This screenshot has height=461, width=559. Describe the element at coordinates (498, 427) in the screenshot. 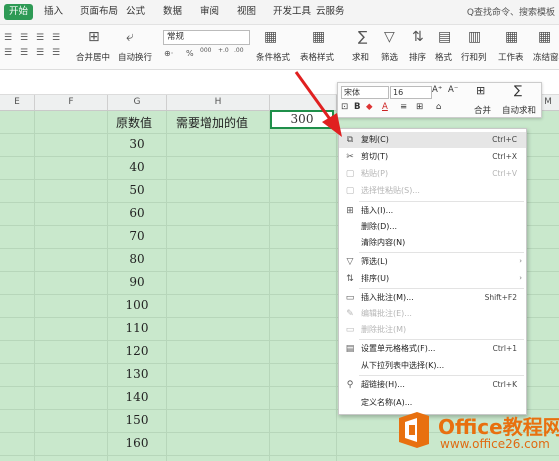

I see `watermark-brand: Office教程网` at that location.